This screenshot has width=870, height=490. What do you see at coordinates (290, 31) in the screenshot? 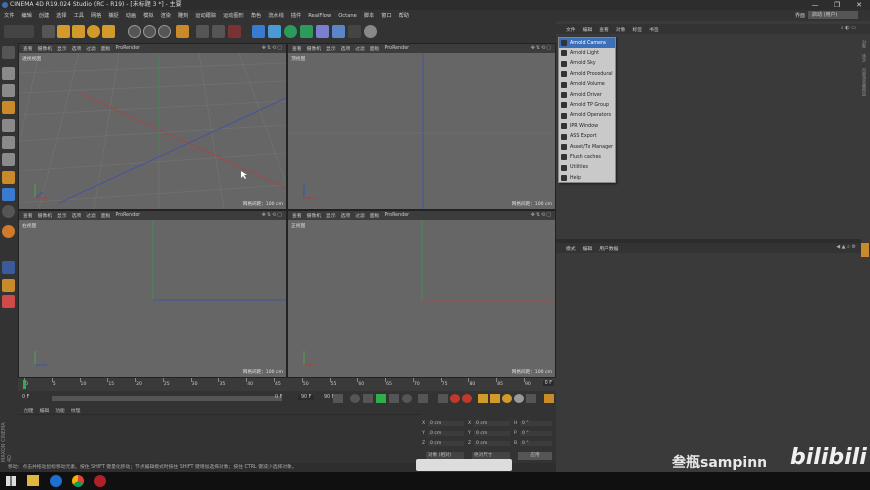
I see `subdivision-surface-icon` at bounding box center [290, 31].